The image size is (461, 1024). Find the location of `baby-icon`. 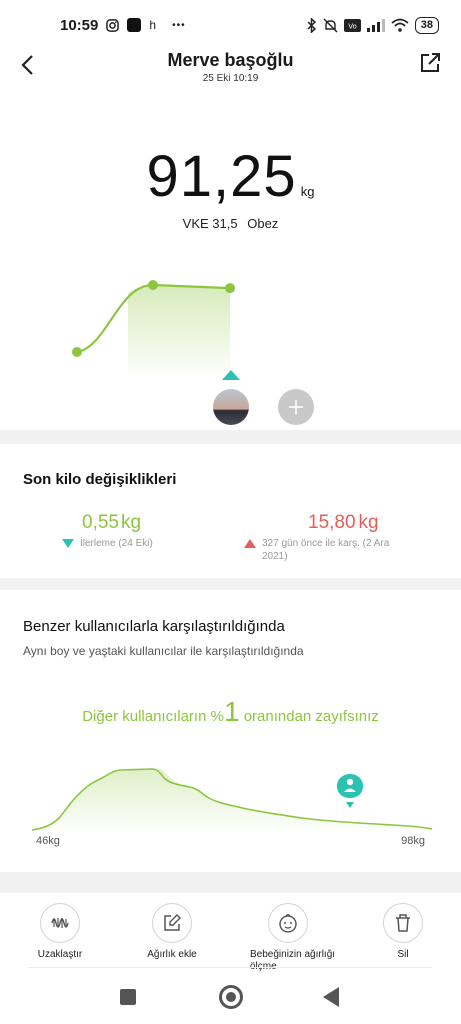

baby-icon is located at coordinates (288, 923).